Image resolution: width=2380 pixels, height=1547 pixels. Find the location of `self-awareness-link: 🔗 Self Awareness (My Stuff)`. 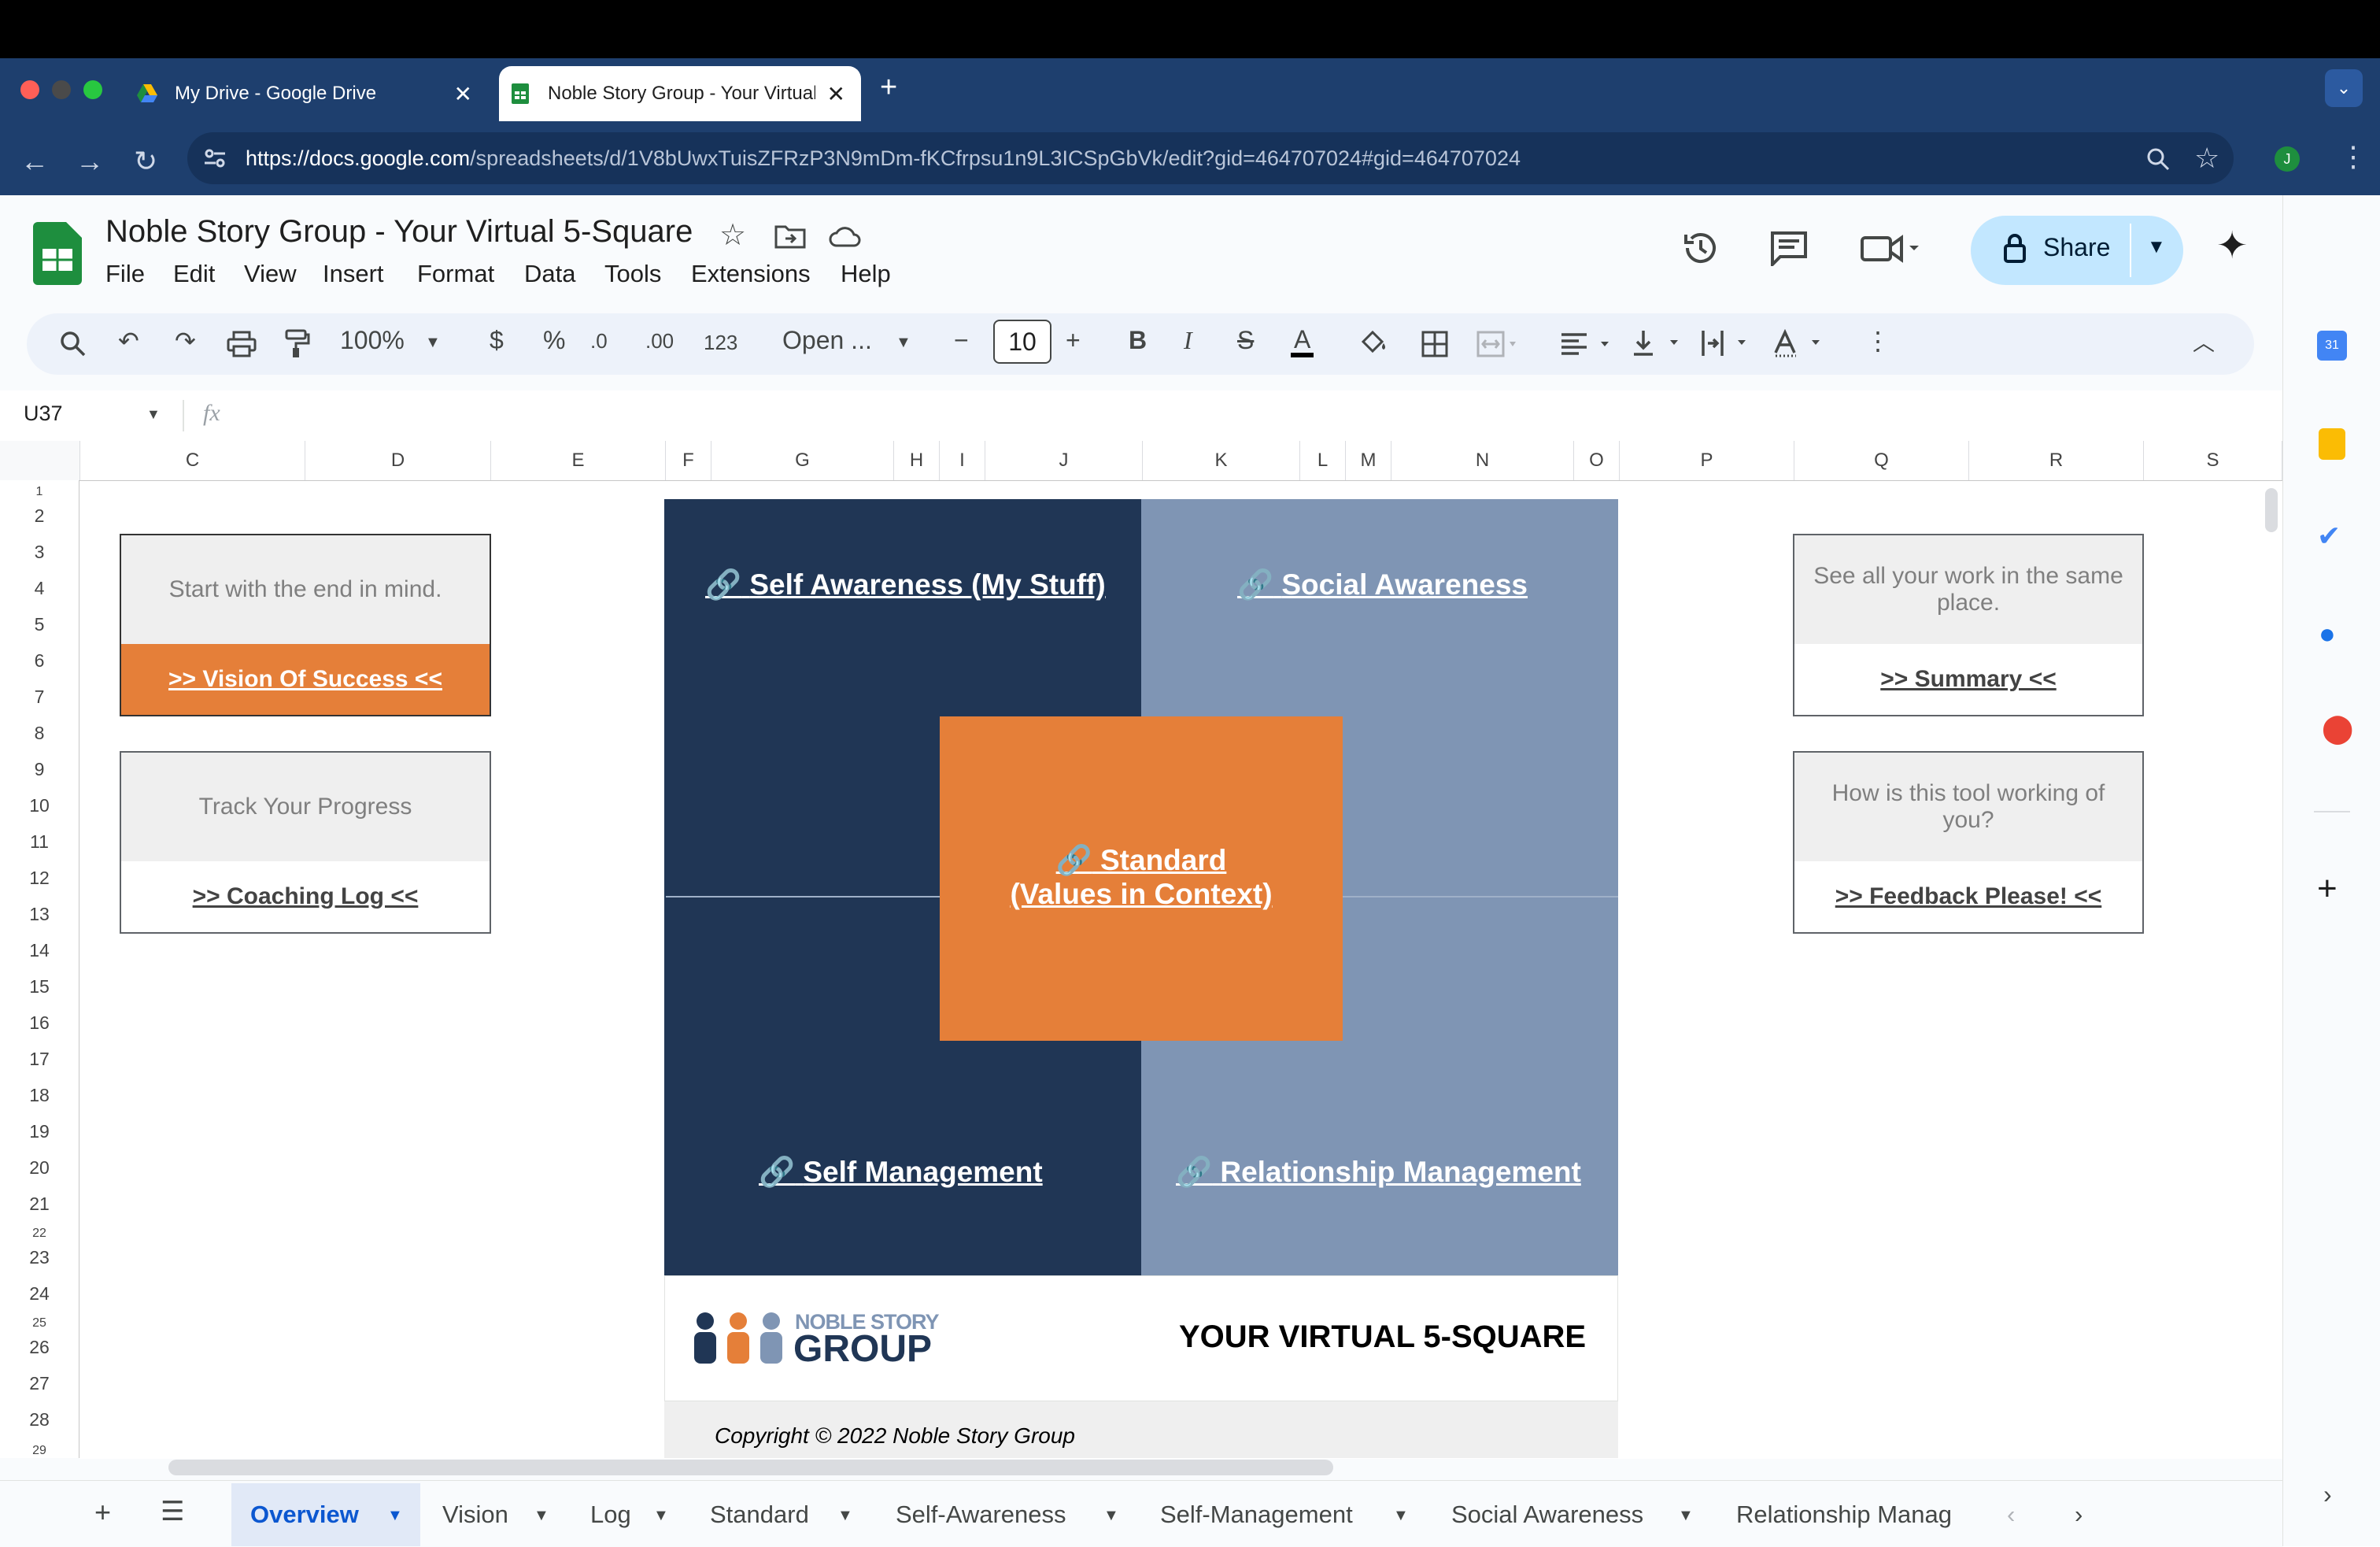

self-awareness-link: 🔗 Self Awareness (My Stuff) is located at coordinates (905, 585).